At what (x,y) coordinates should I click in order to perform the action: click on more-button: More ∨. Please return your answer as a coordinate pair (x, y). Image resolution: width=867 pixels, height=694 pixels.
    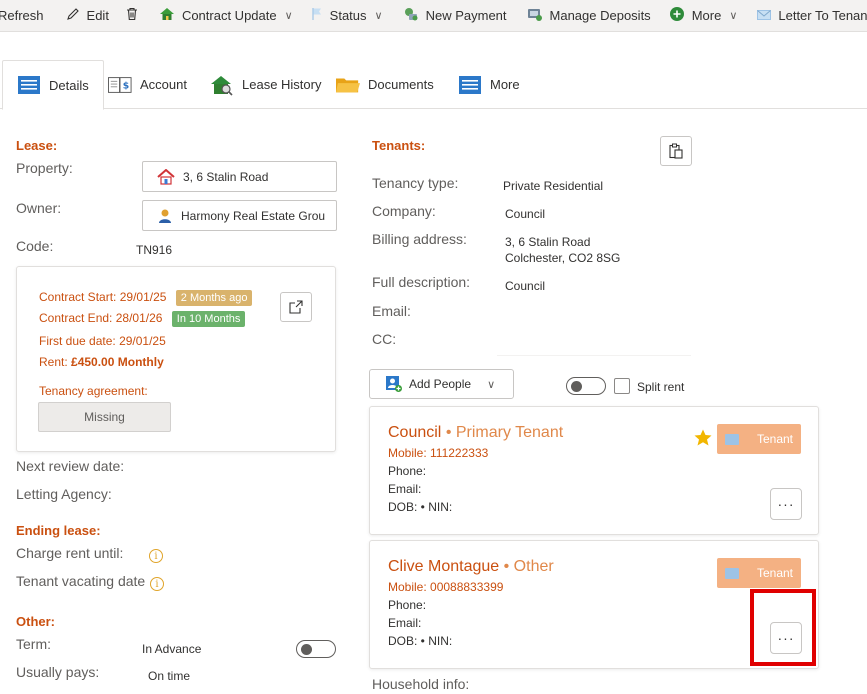
    Looking at the image, I should click on (703, 15).